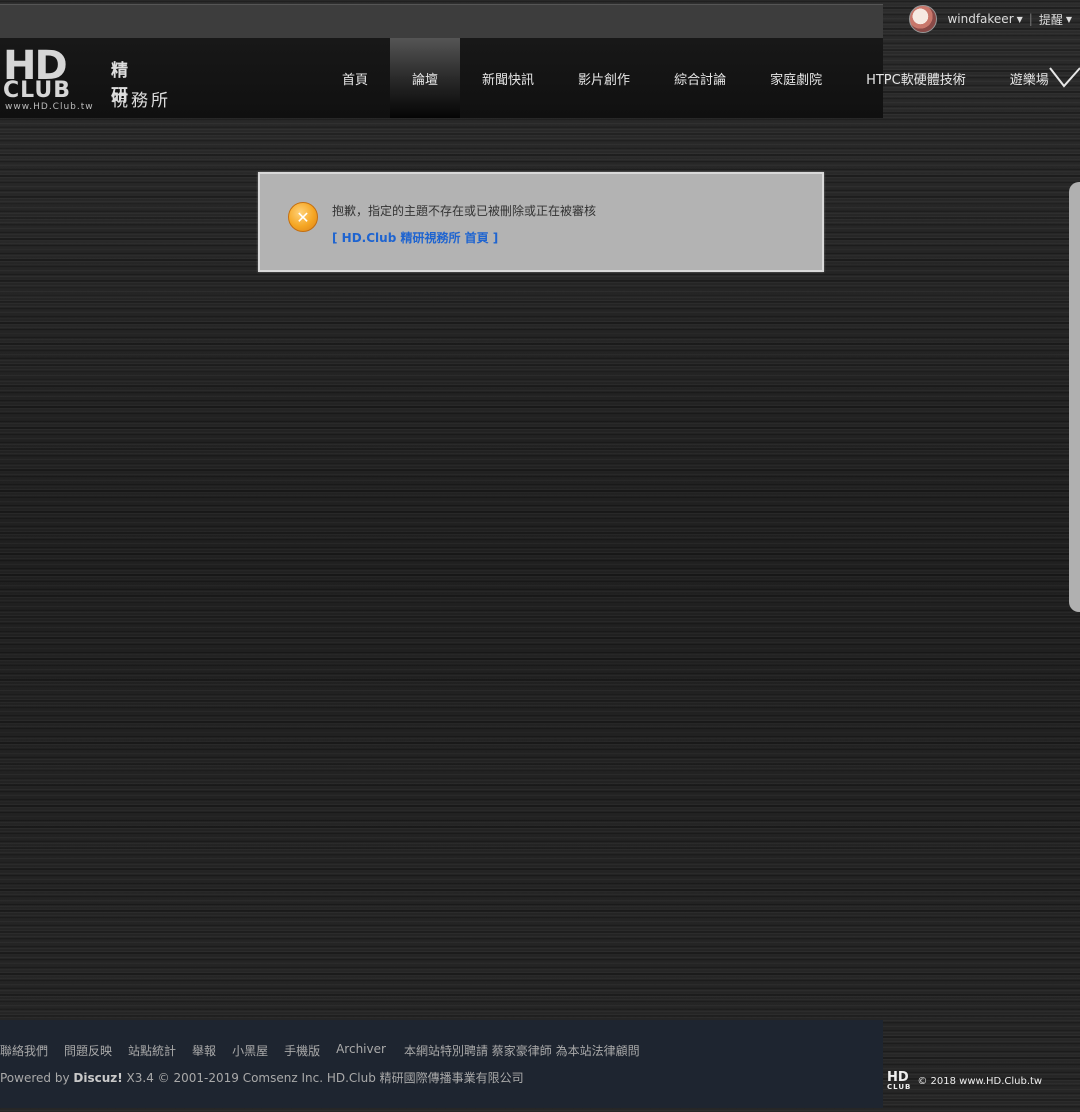 The height and width of the screenshot is (1112, 1080). I want to click on footer-link-blacklist: 小黑屋, so click(250, 1050).